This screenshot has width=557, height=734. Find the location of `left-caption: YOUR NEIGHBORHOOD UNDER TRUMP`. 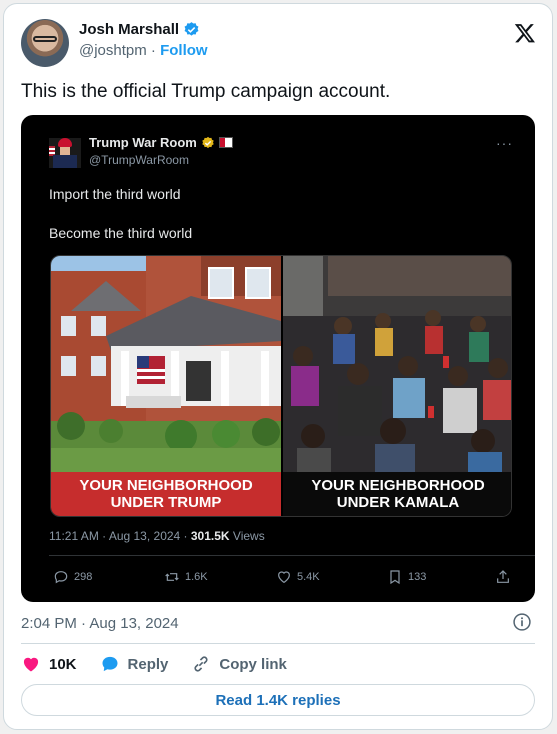

left-caption: YOUR NEIGHBORHOOD UNDER TRUMP is located at coordinates (166, 494).